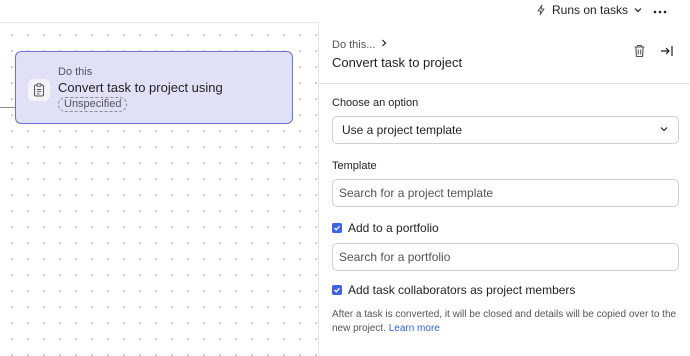  I want to click on portfolio-search-input: Search for a portfolio, so click(505, 257).